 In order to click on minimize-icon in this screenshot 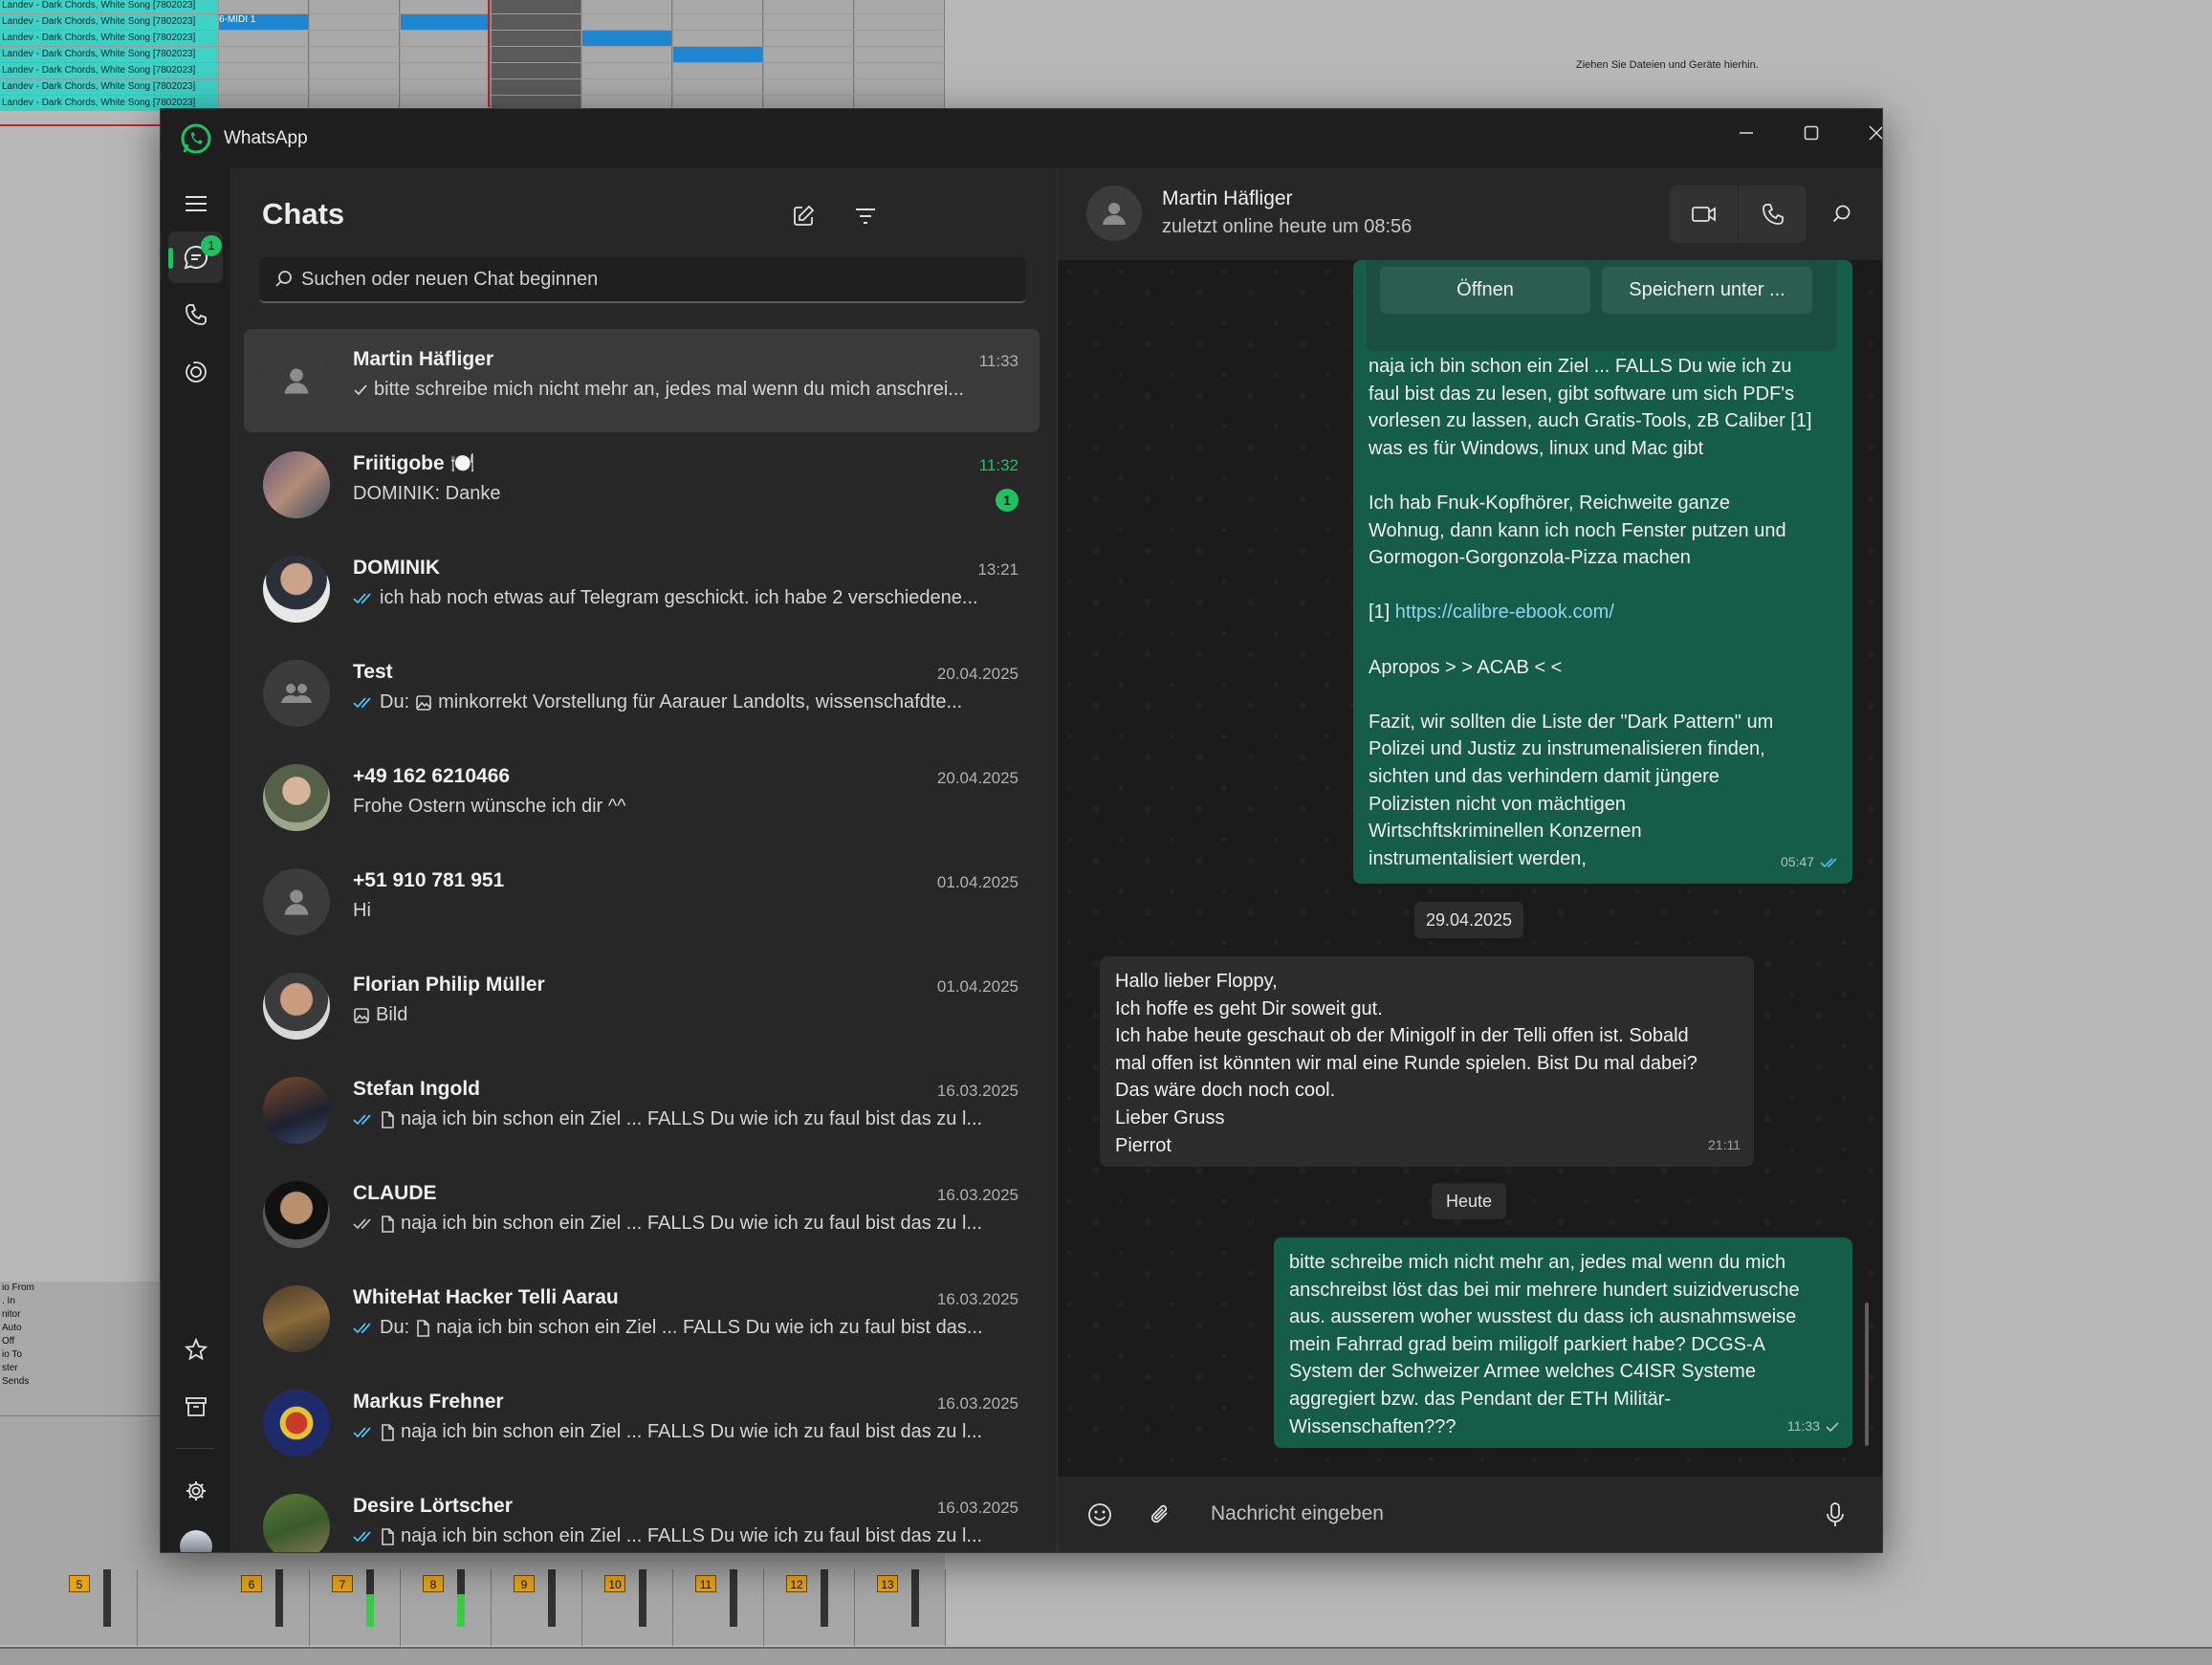, I will do `click(1746, 133)`.